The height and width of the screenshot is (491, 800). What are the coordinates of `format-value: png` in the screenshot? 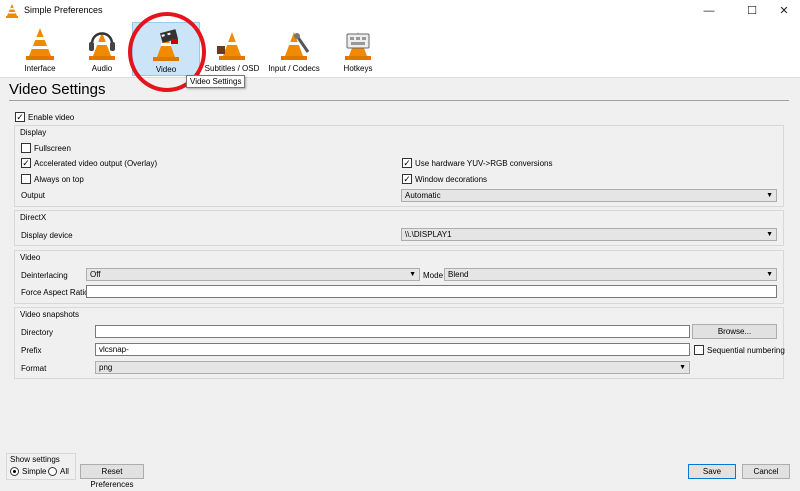 It's located at (106, 367).